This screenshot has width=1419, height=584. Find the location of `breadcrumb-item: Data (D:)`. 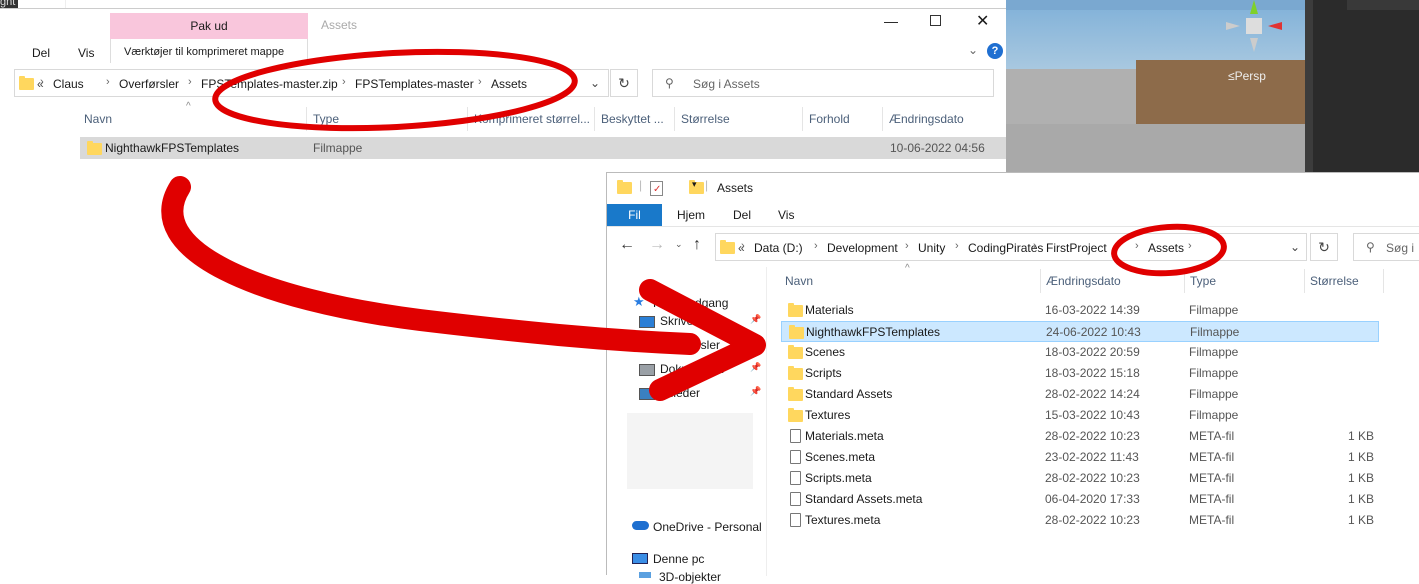

breadcrumb-item: Data (D:) is located at coordinates (778, 248).